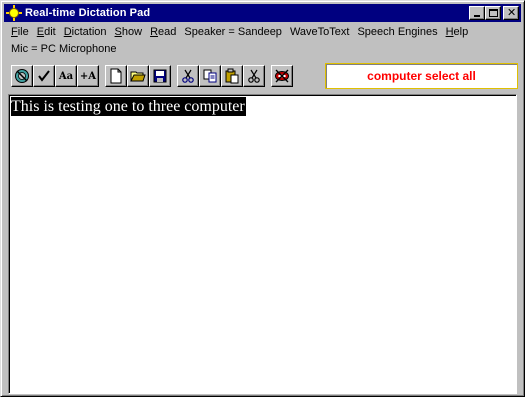 This screenshot has width=525, height=397. I want to click on font-size-button: +A, so click(88, 76).